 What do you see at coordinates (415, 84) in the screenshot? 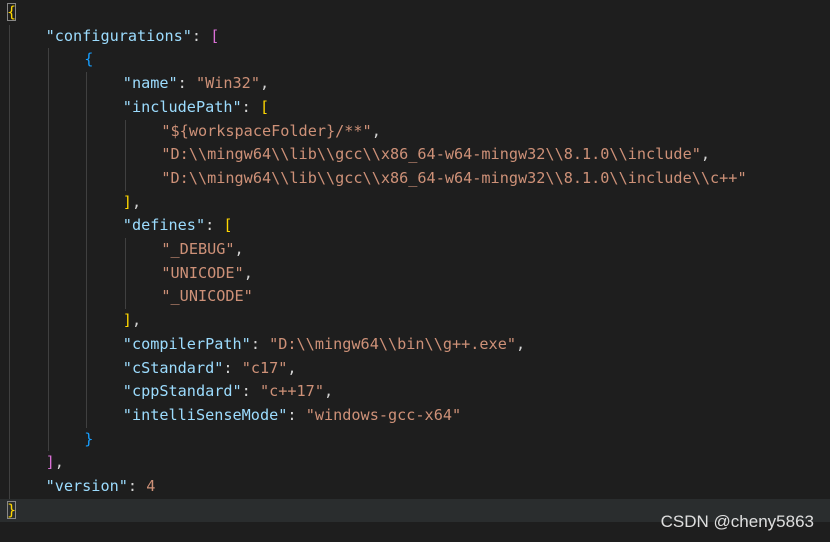
I see `code-line: "name": "Win32",` at bounding box center [415, 84].